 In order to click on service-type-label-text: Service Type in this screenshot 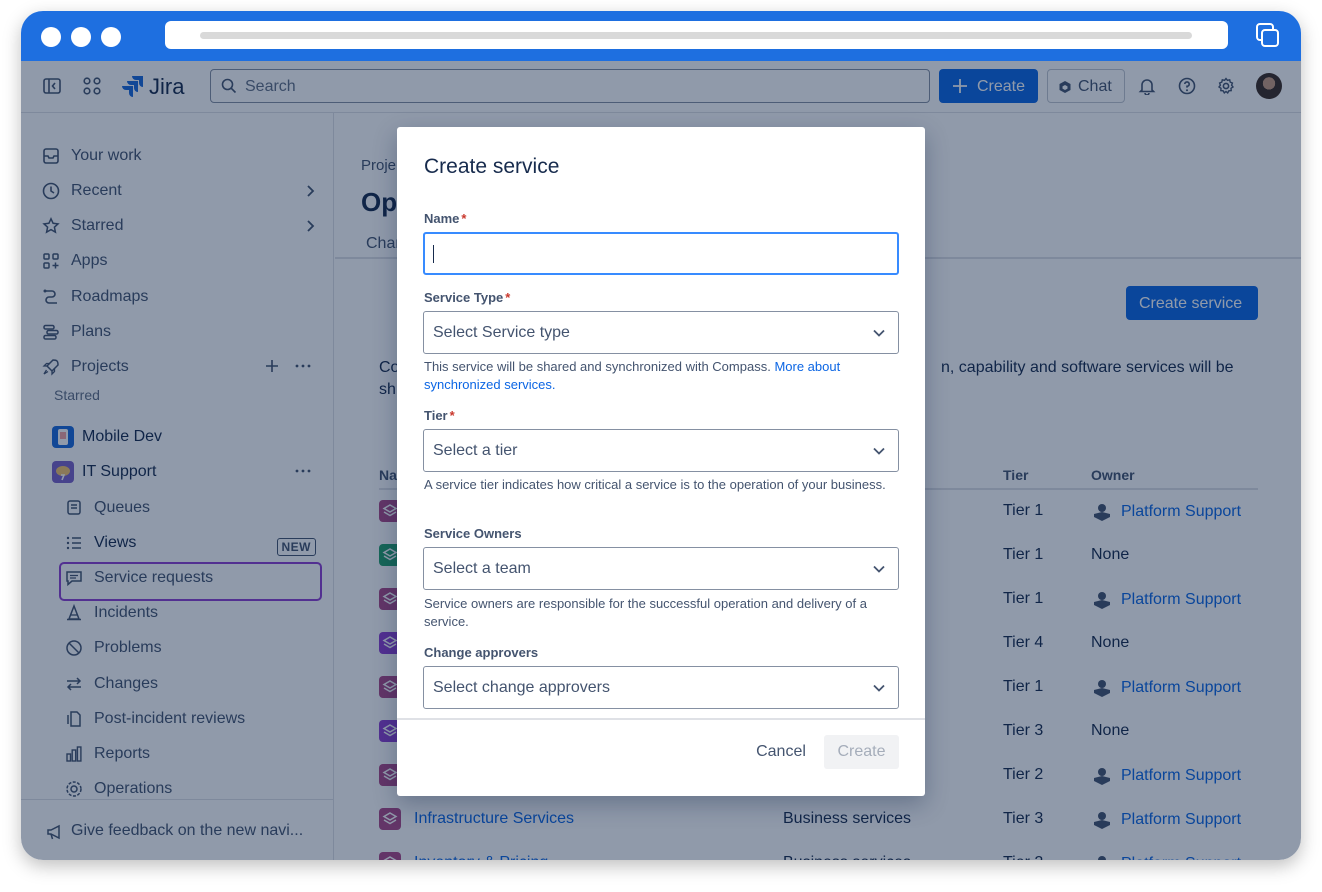, I will do `click(464, 297)`.